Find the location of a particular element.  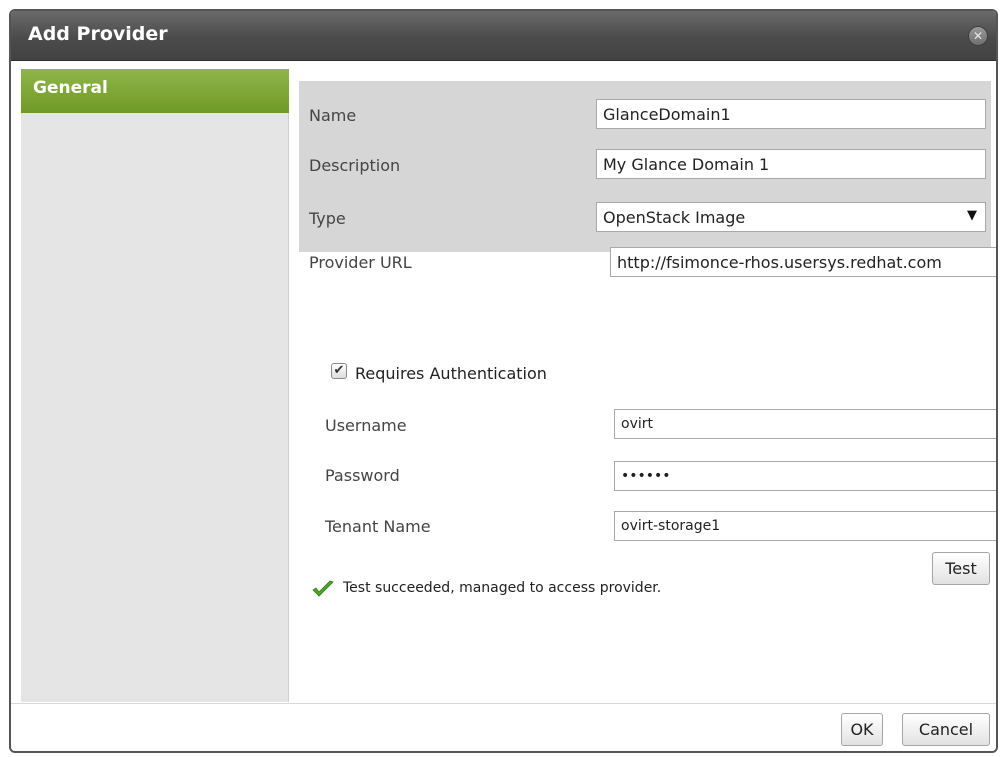

test-button: Test is located at coordinates (961, 568).